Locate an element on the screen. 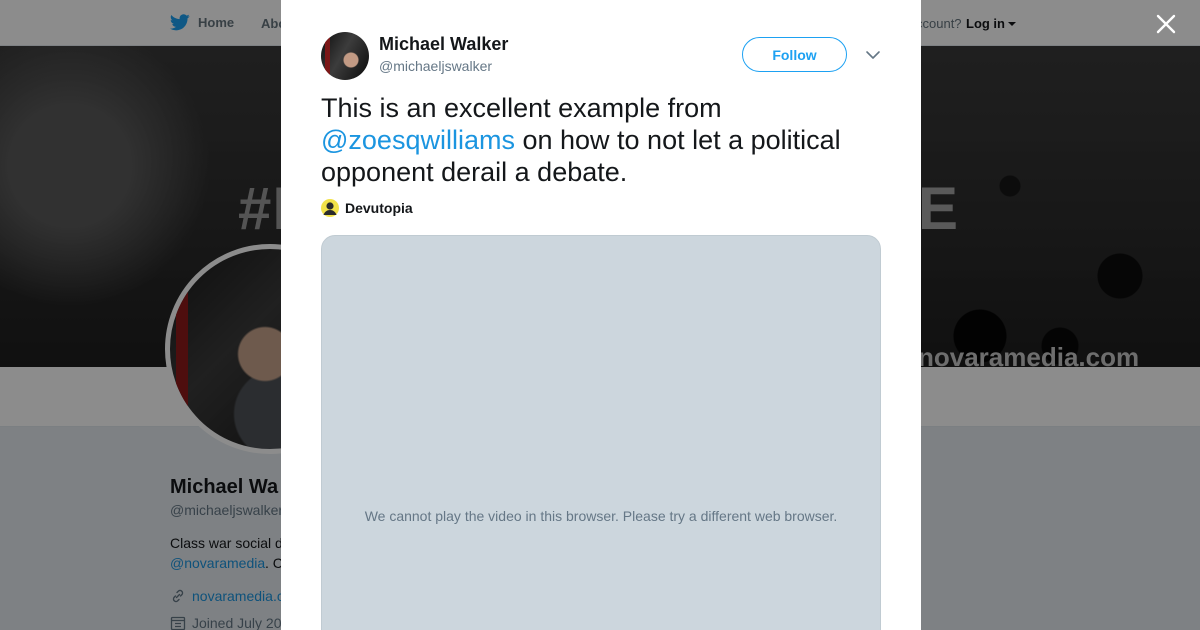  tweet-author-handle: @michaeljswalker is located at coordinates (435, 66).